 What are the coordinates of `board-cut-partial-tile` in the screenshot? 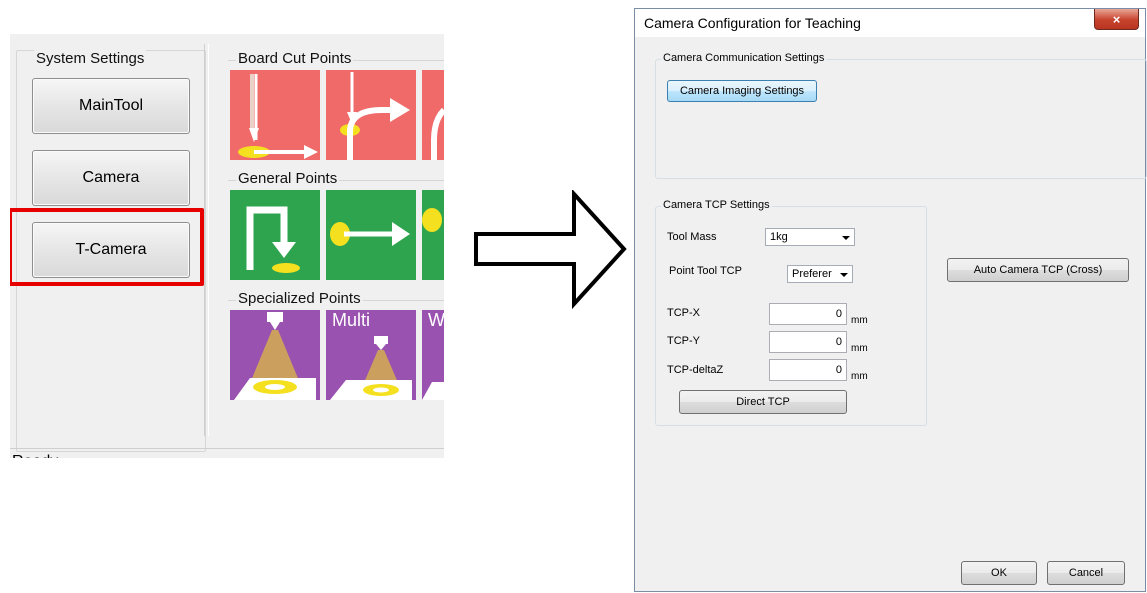 It's located at (433, 115).